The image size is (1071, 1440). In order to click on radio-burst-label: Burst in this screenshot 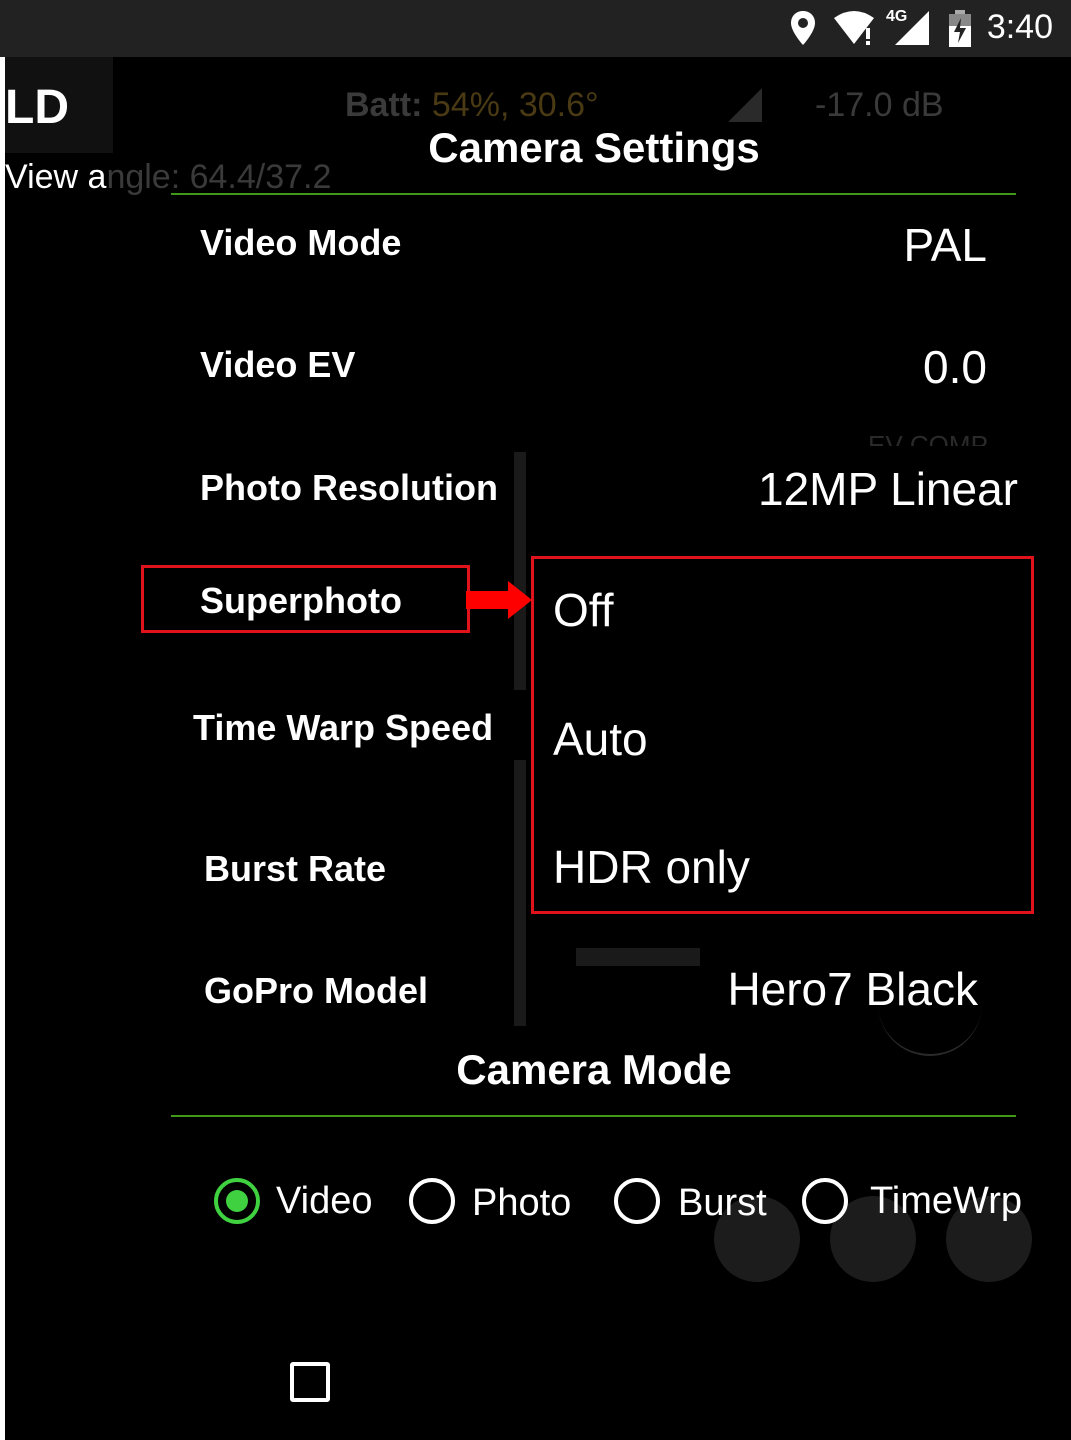, I will do `click(722, 1203)`.